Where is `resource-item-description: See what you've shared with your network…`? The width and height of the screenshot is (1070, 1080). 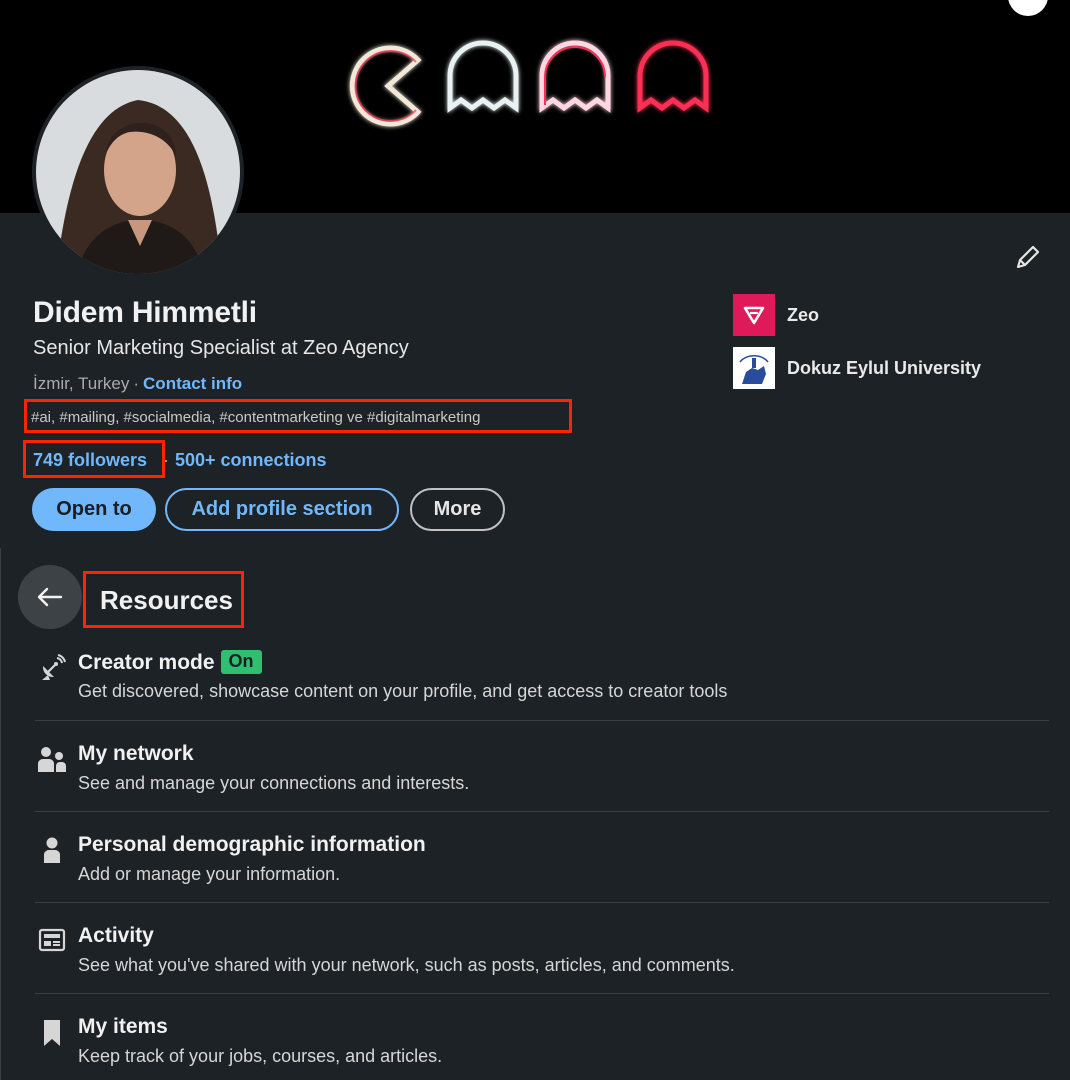 resource-item-description: See what you've shared with your network… is located at coordinates (406, 965).